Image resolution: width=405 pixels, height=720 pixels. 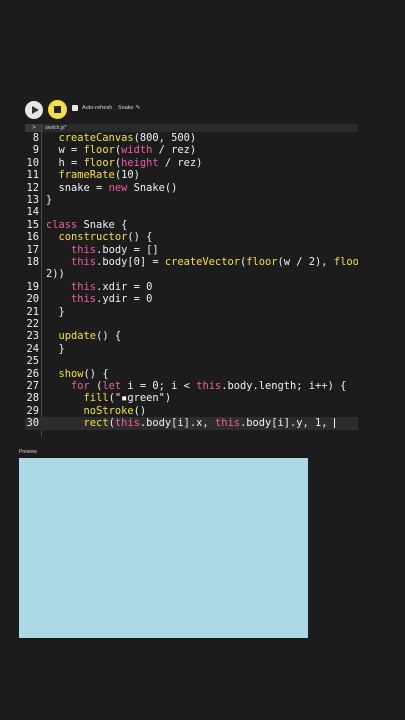 What do you see at coordinates (84, 336) in the screenshot?
I see `code-text: update() {` at bounding box center [84, 336].